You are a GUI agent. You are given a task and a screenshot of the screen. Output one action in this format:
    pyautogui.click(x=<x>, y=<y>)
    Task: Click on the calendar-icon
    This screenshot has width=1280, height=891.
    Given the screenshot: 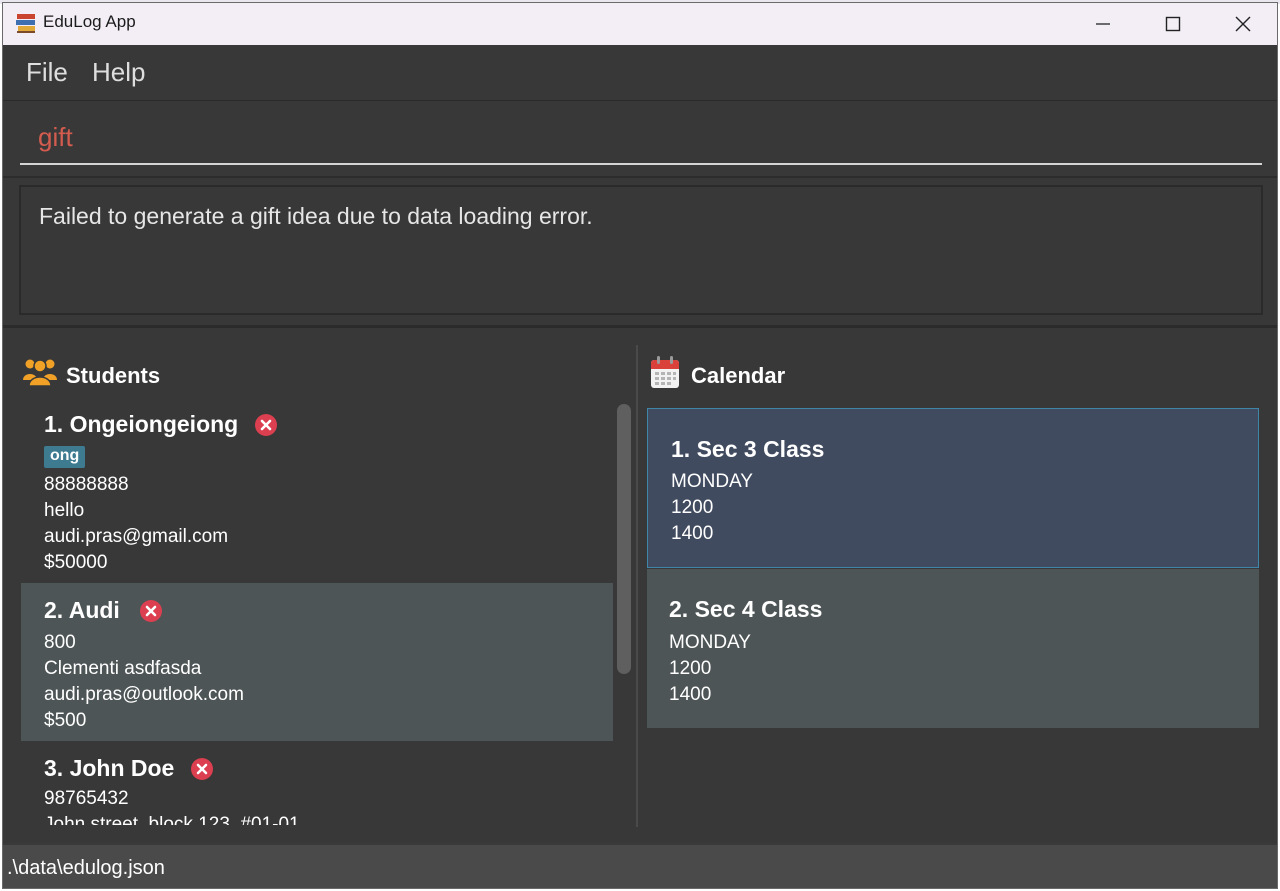 What is the action you would take?
    pyautogui.click(x=665, y=372)
    